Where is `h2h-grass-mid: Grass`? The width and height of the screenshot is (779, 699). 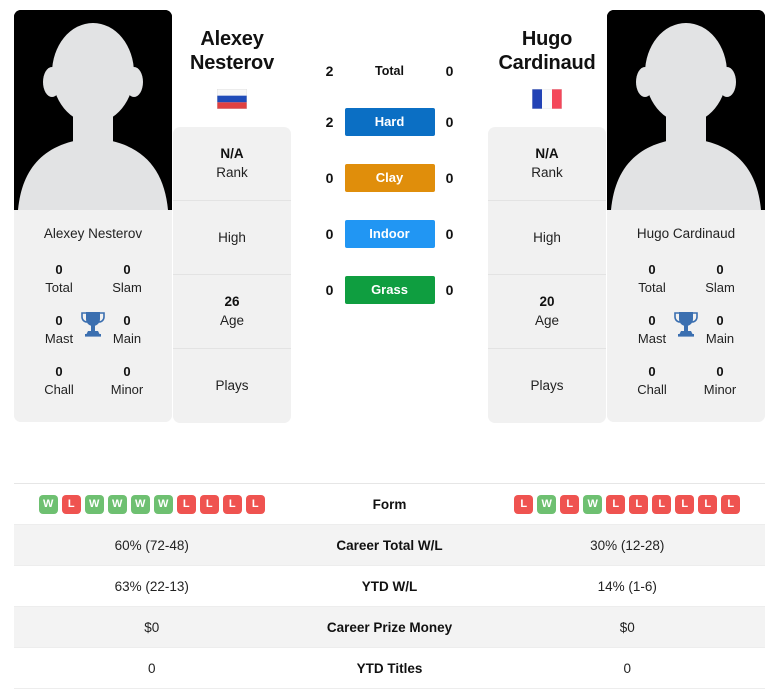 h2h-grass-mid: Grass is located at coordinates (389, 290).